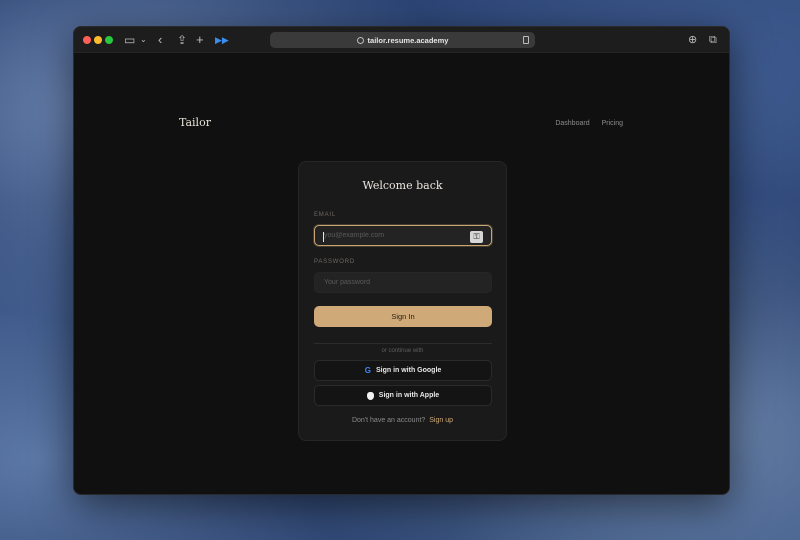  I want to click on zoom-window-button, so click(109, 40).